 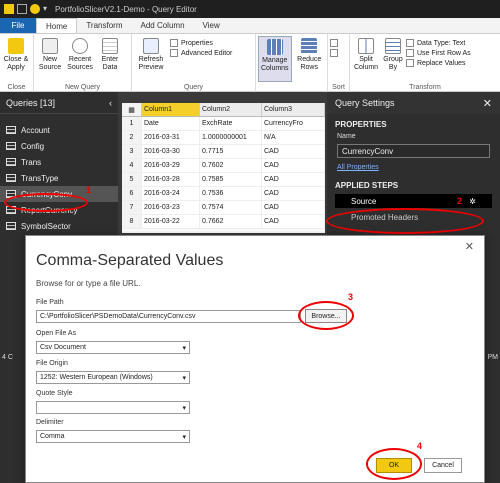 What do you see at coordinates (250, 26) in the screenshot?
I see `ribbon-tabs: File Home Transform Add Column View` at bounding box center [250, 26].